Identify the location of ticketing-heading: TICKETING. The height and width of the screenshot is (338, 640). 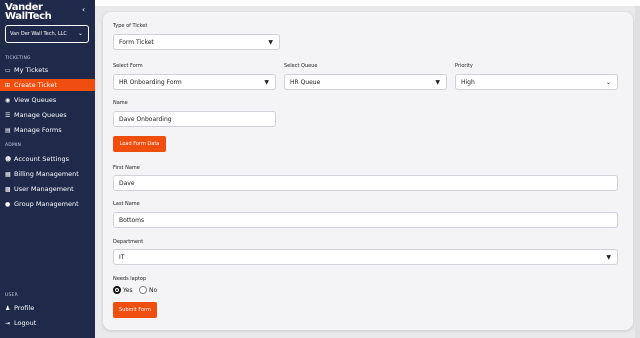
(18, 58).